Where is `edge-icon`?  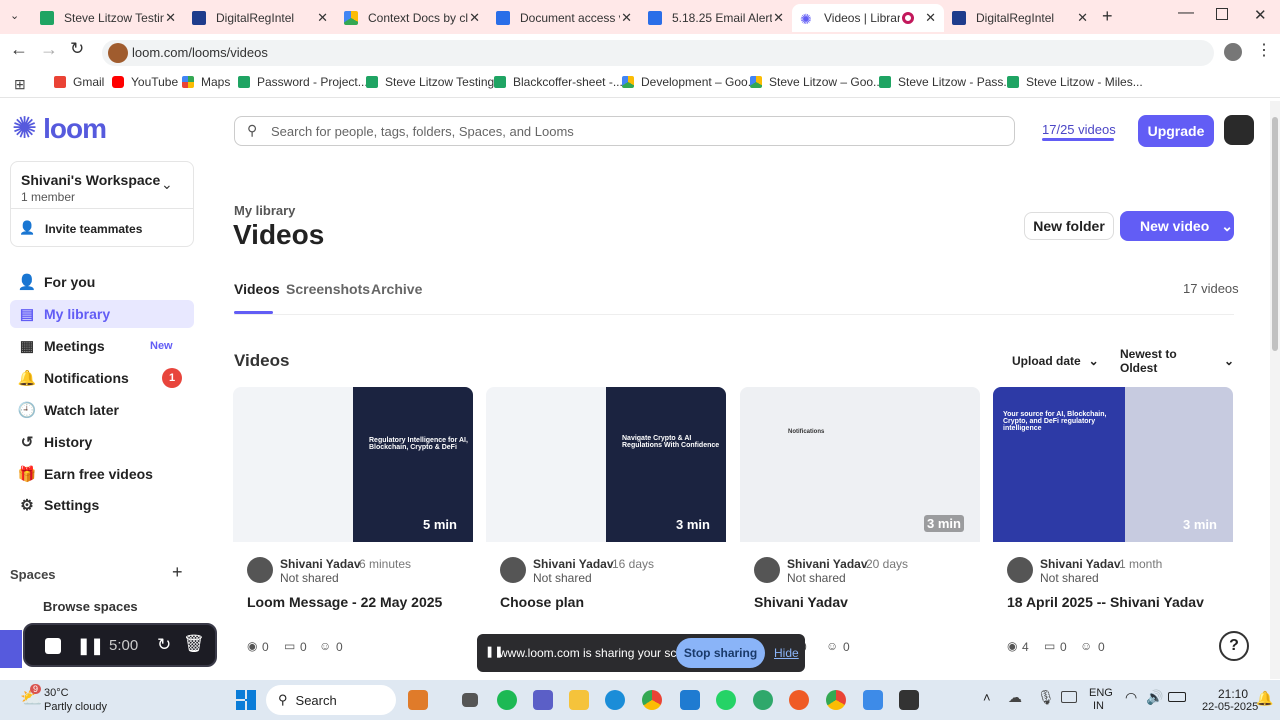 edge-icon is located at coordinates (615, 700).